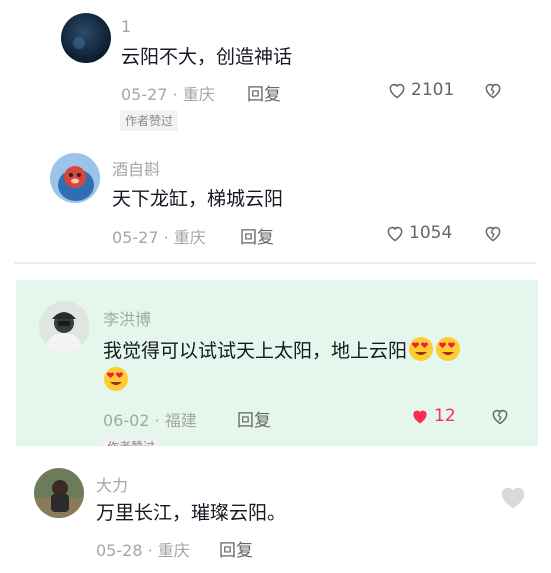  I want to click on comment-text: 云阳不大，创造神话, so click(207, 57).